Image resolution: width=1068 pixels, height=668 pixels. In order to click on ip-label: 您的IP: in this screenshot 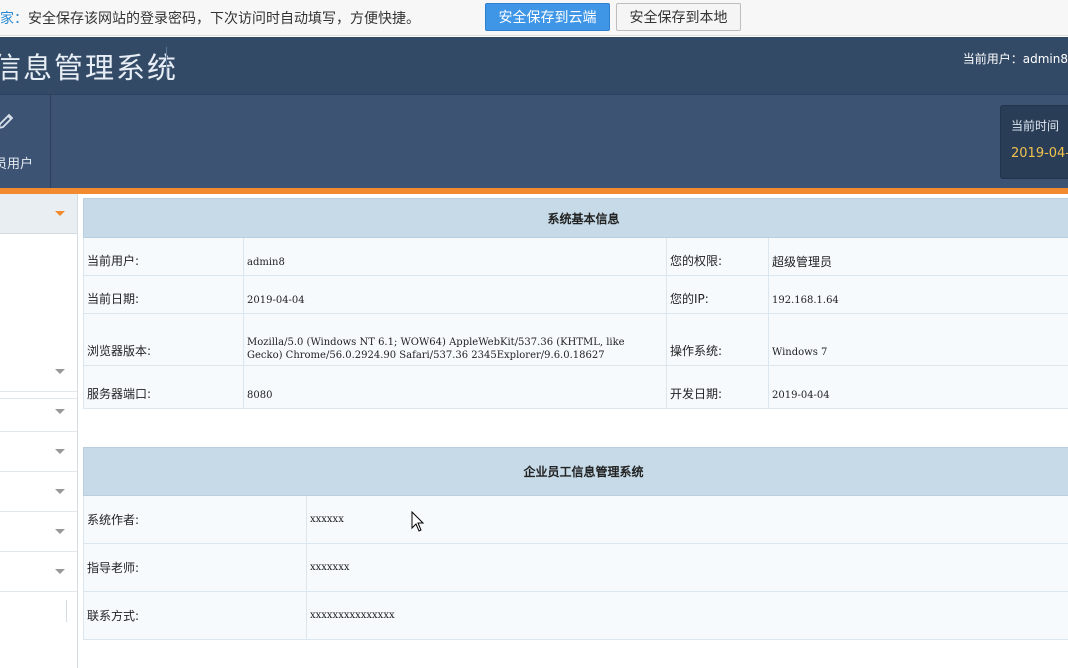, I will do `click(717, 294)`.